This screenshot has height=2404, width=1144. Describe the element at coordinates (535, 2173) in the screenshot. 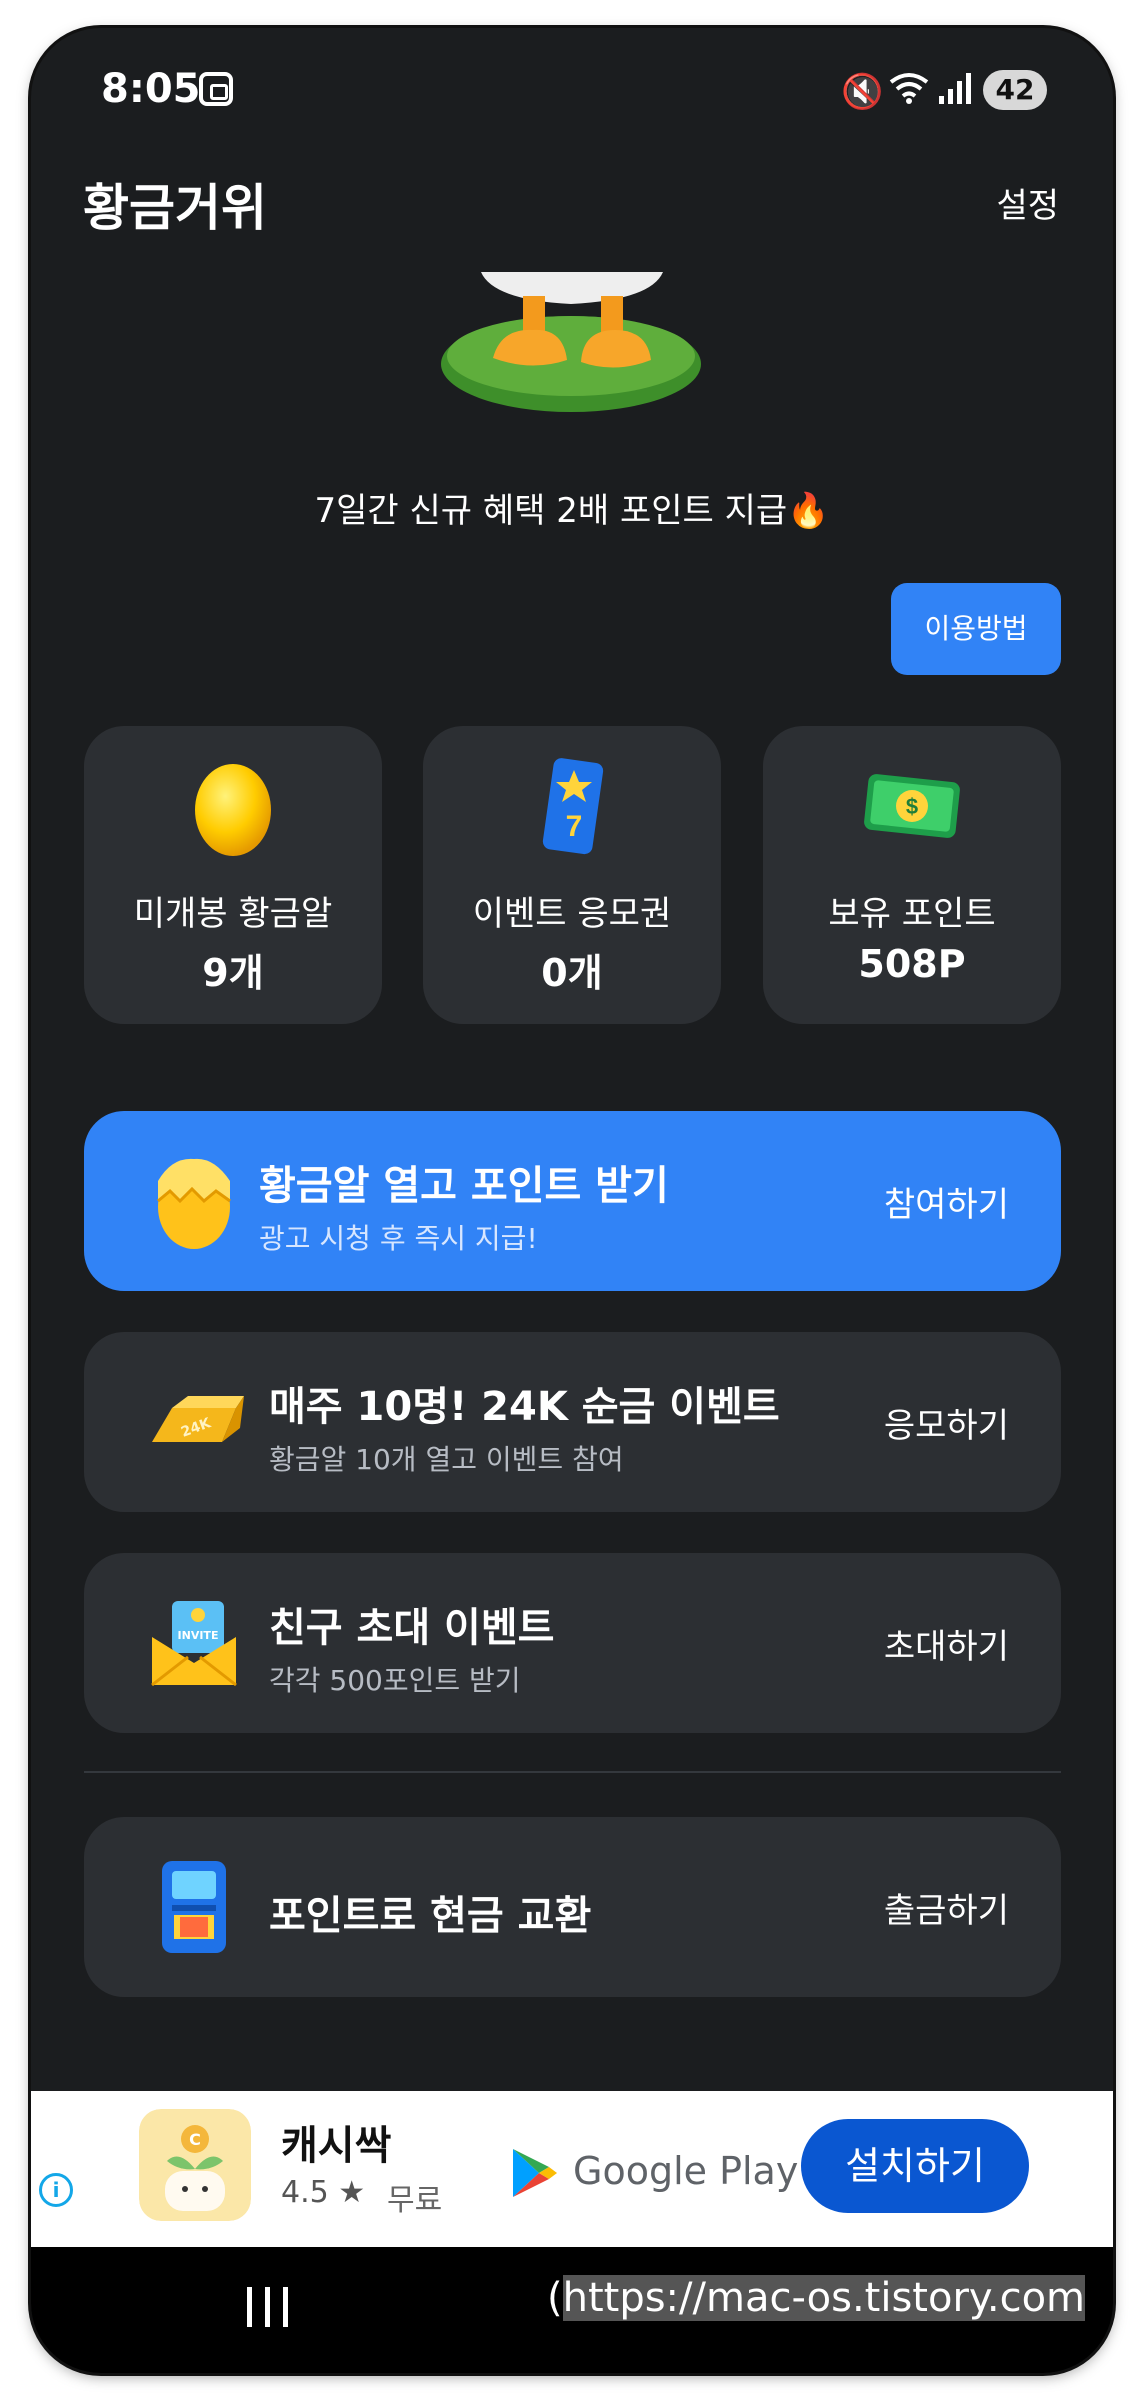

I see `google-play-icon` at that location.